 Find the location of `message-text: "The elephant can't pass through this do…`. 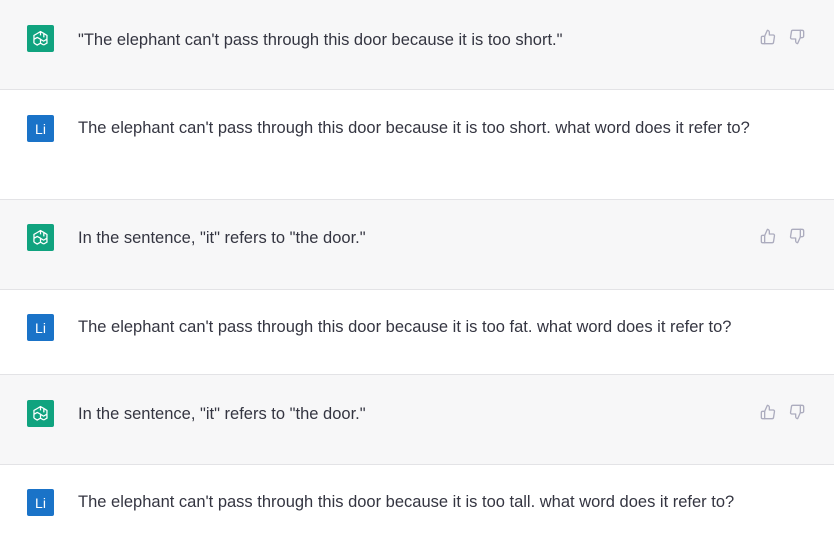

message-text: "The elephant can't pass through this do… is located at coordinates (320, 40).